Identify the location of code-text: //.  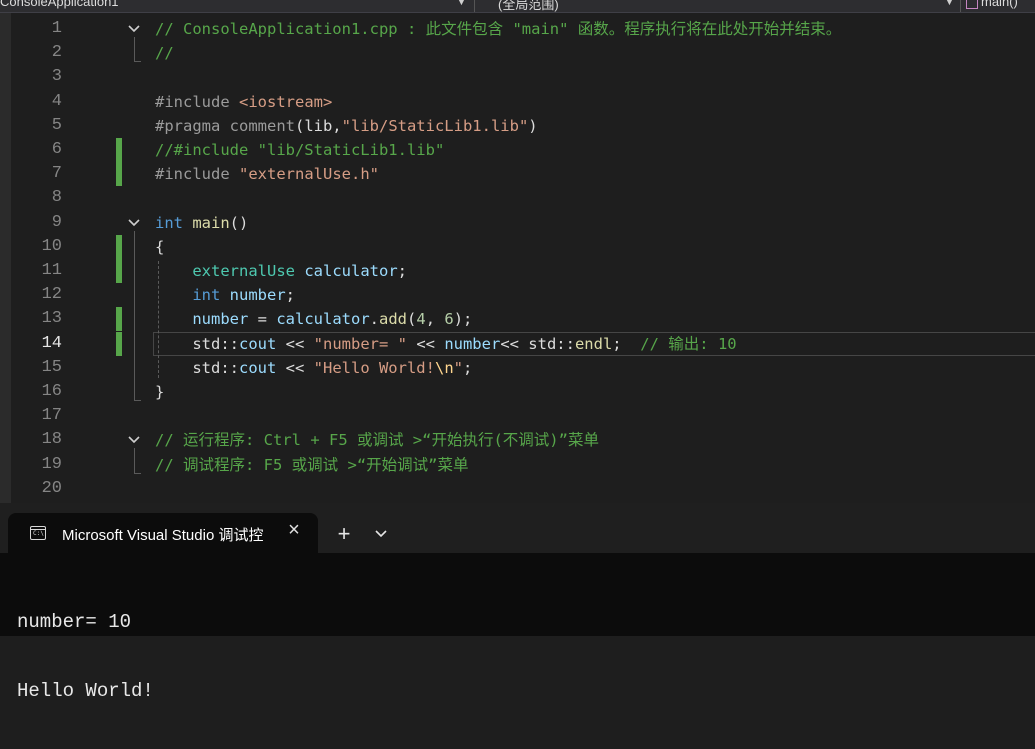
(164, 53).